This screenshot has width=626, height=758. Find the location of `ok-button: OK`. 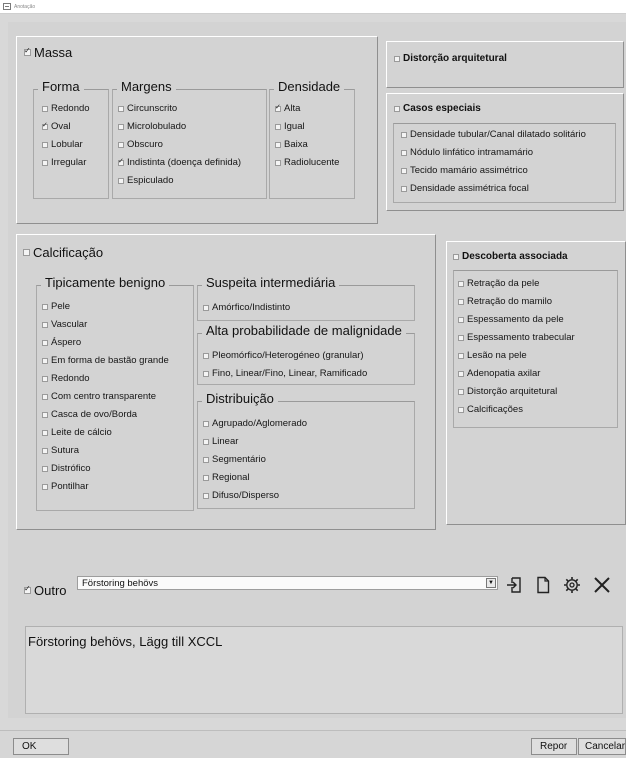

ok-button: OK is located at coordinates (41, 746).